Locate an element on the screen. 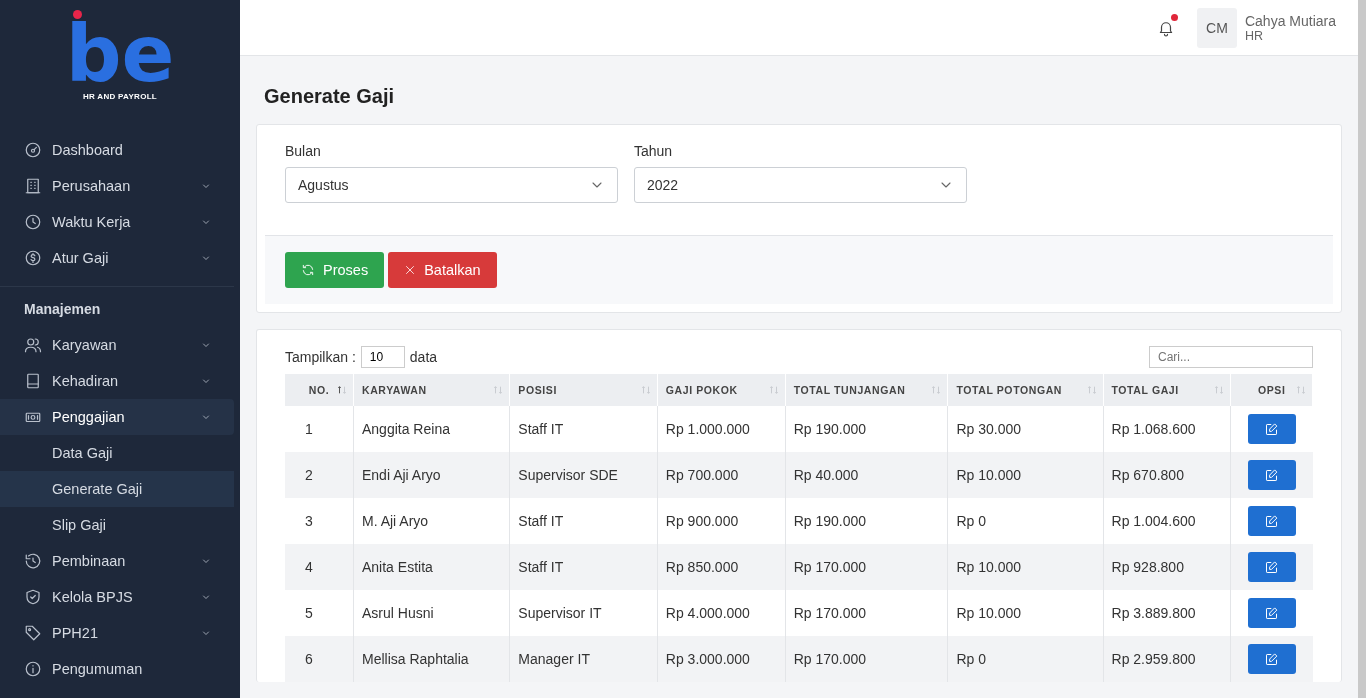 The image size is (1366, 698). tag-icon is located at coordinates (33, 633).